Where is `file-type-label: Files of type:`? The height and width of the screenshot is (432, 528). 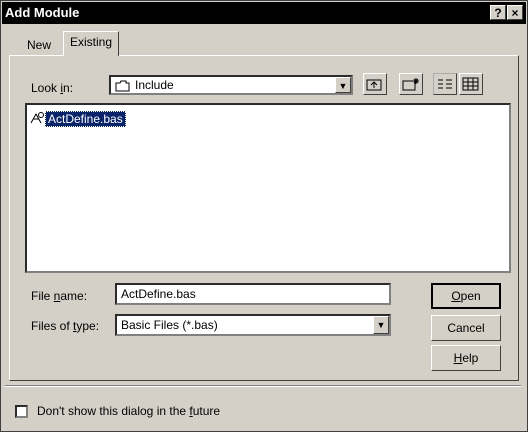 file-type-label: Files of type: is located at coordinates (65, 326).